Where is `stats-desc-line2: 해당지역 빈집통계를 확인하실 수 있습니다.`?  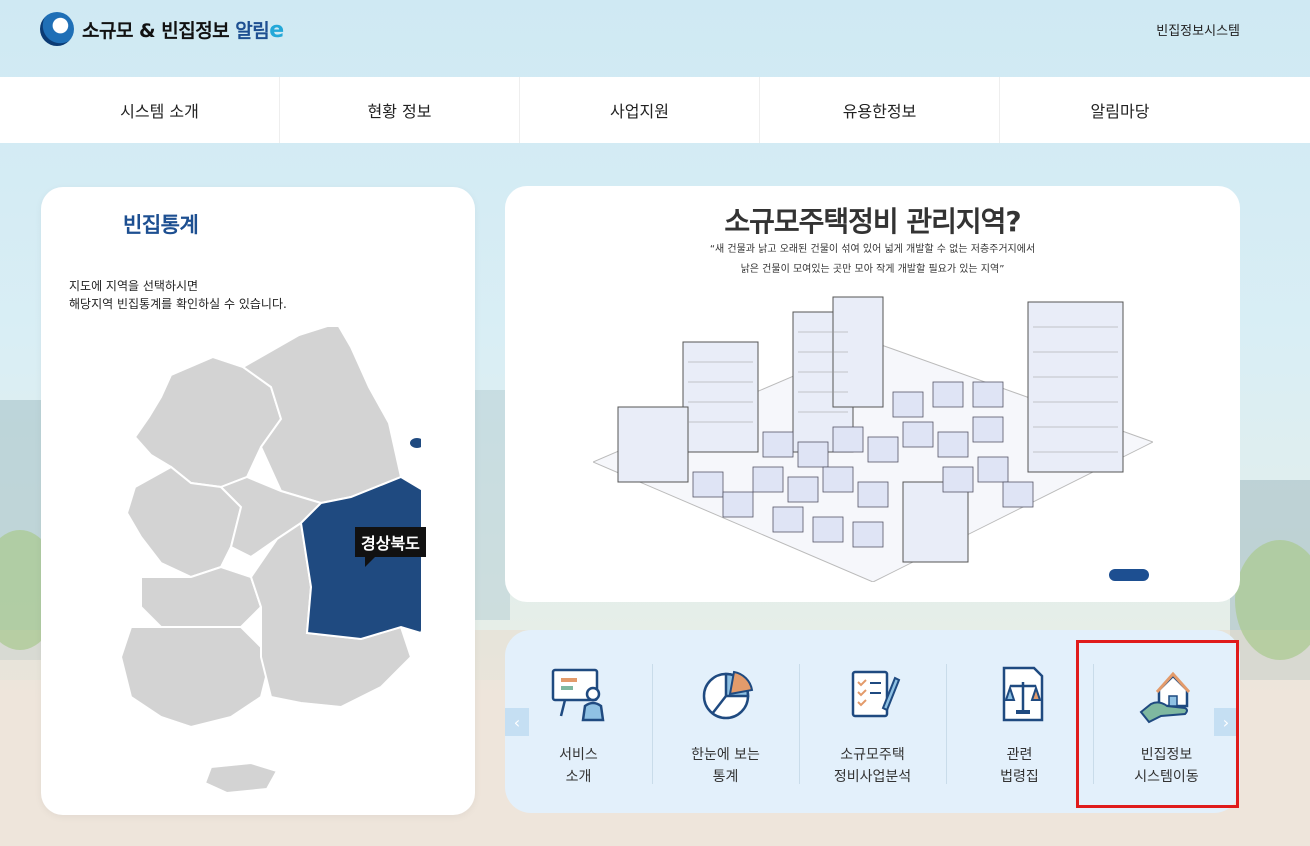 stats-desc-line2: 해당지역 빈집통계를 확인하실 수 있습니다. is located at coordinates (178, 304).